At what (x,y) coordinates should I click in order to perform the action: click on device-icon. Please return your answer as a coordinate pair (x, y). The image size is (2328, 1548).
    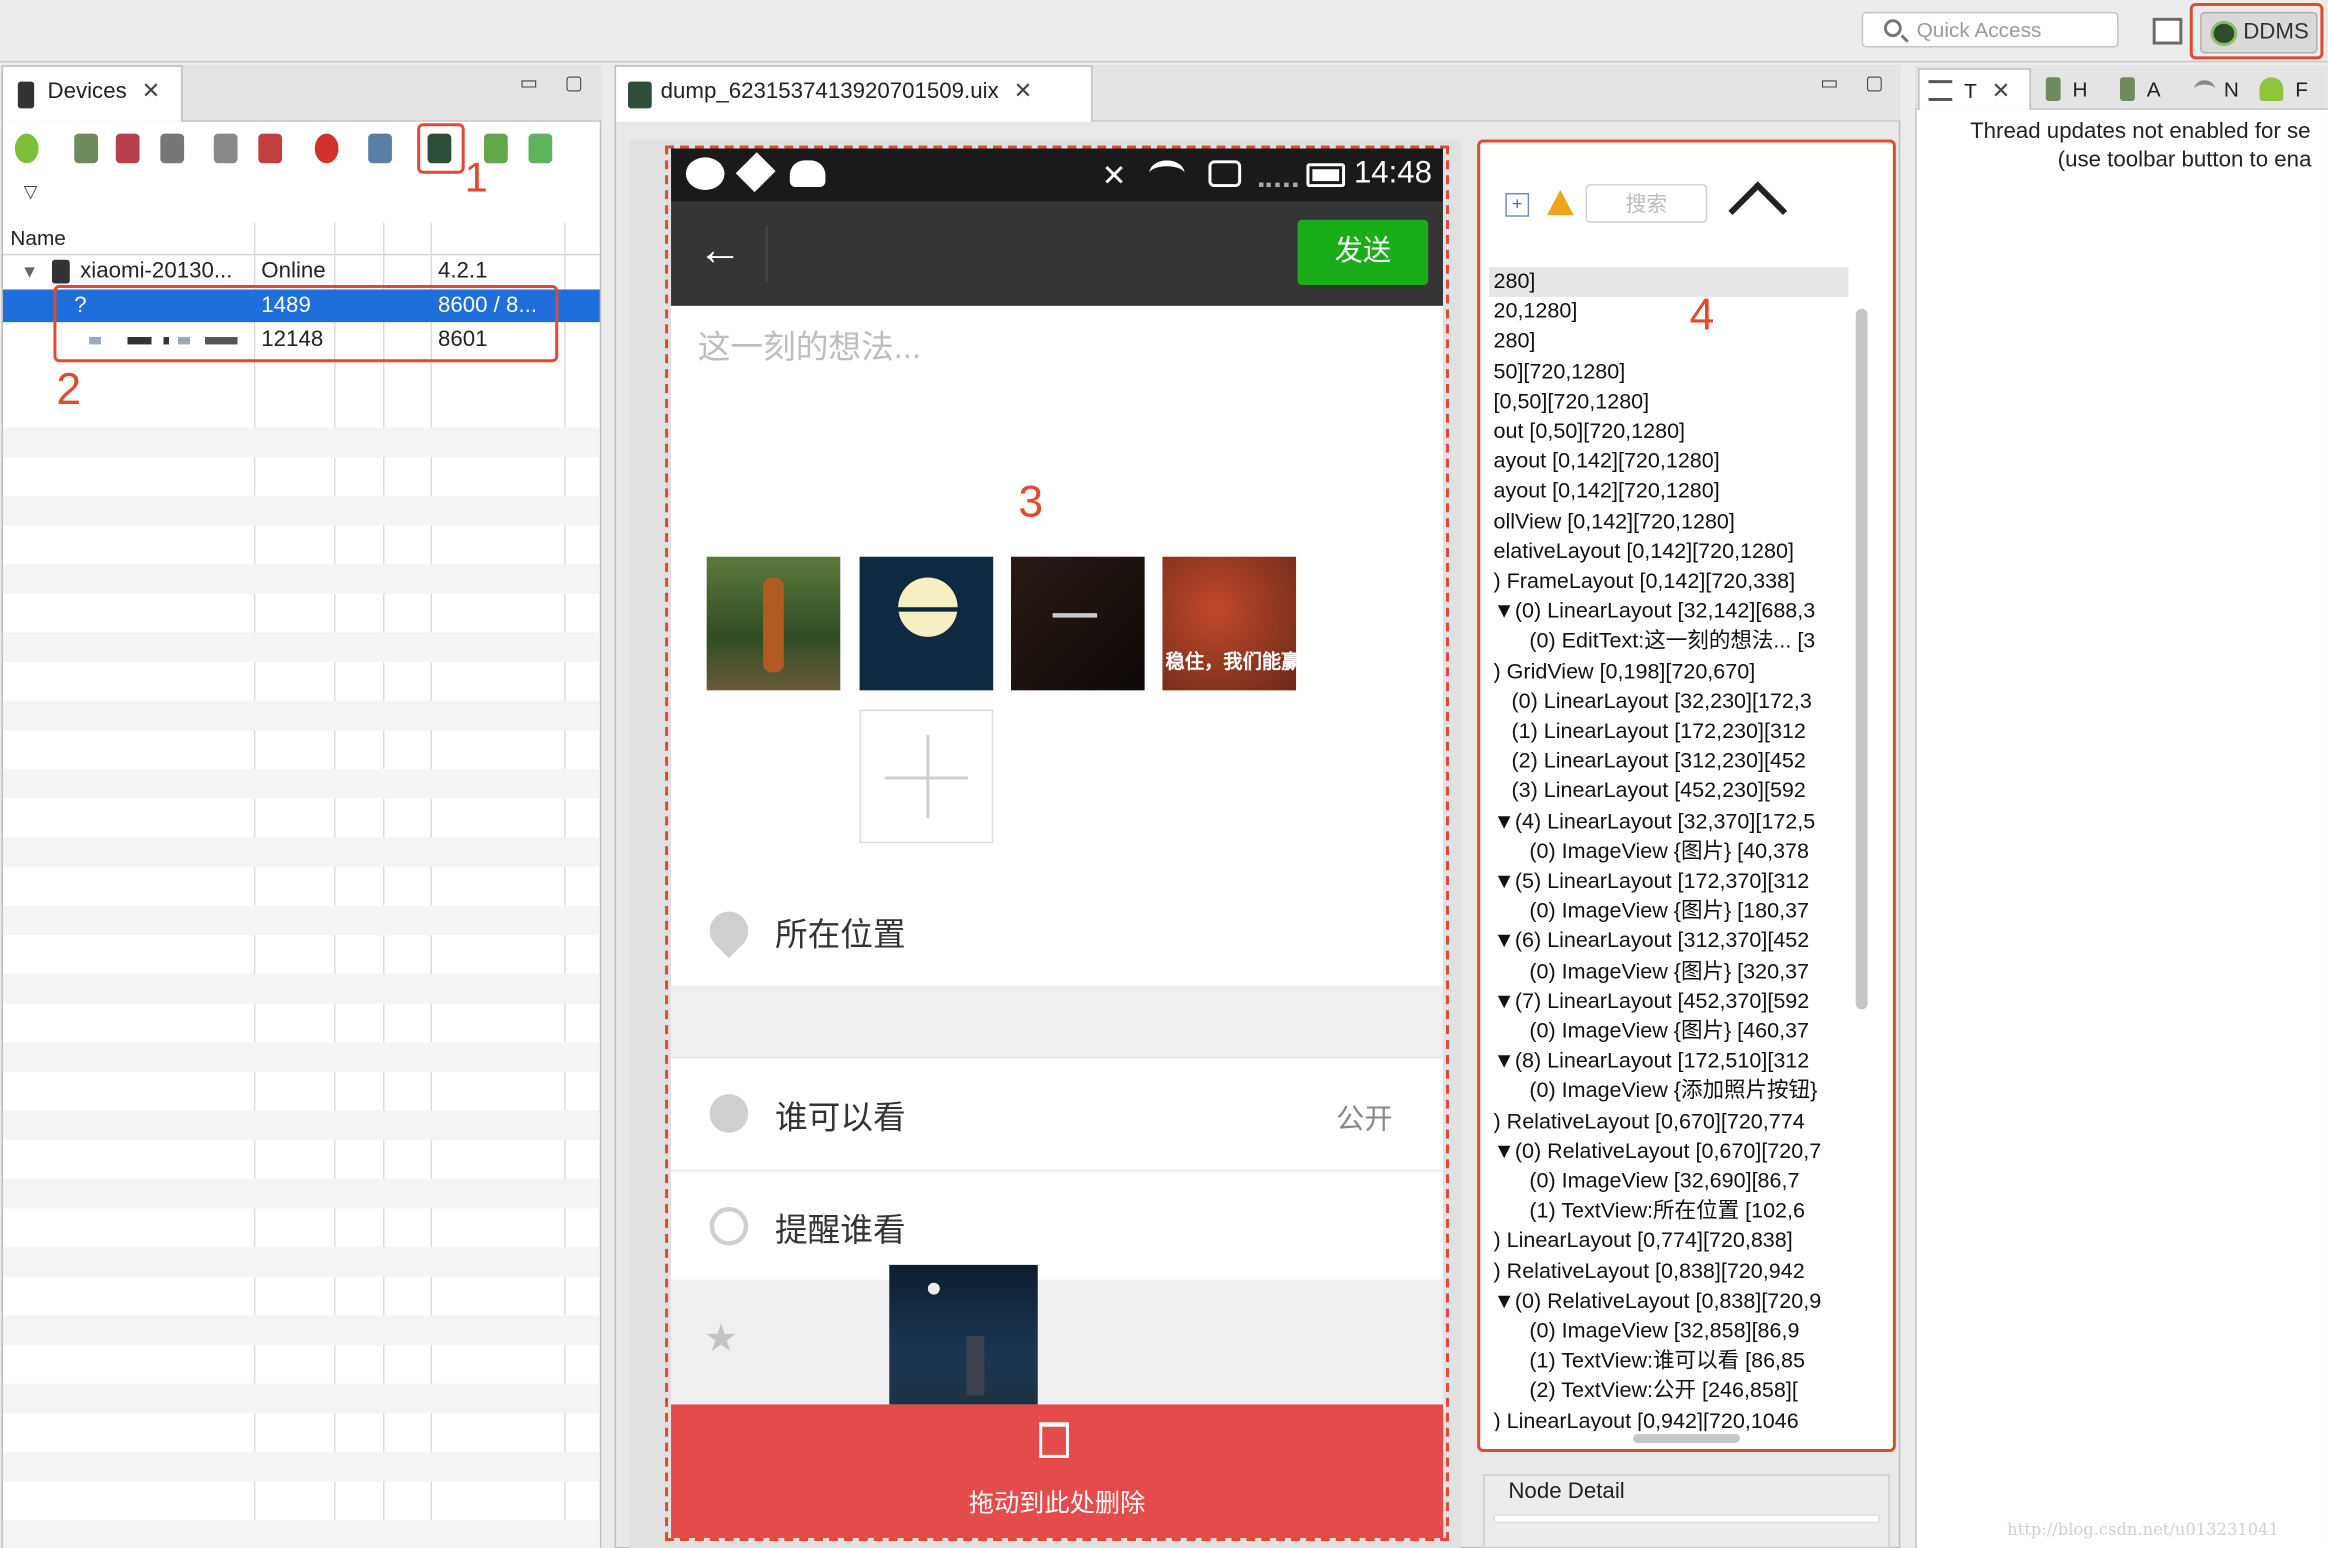
    Looking at the image, I should click on (60, 271).